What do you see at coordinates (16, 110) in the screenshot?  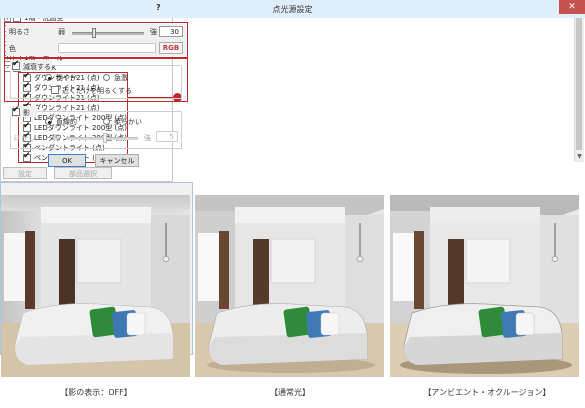 I see `shadow-checkbox` at bounding box center [16, 110].